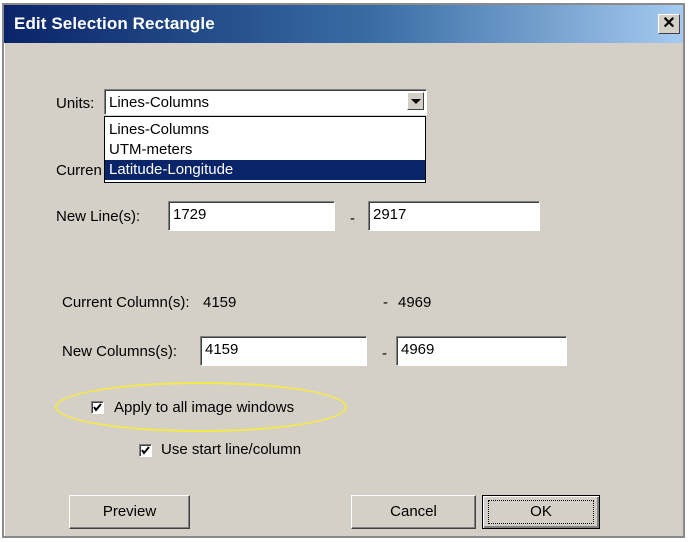 The height and width of the screenshot is (542, 689). Describe the element at coordinates (418, 349) in the screenshot. I see `new-columns-end-value: 4969` at that location.